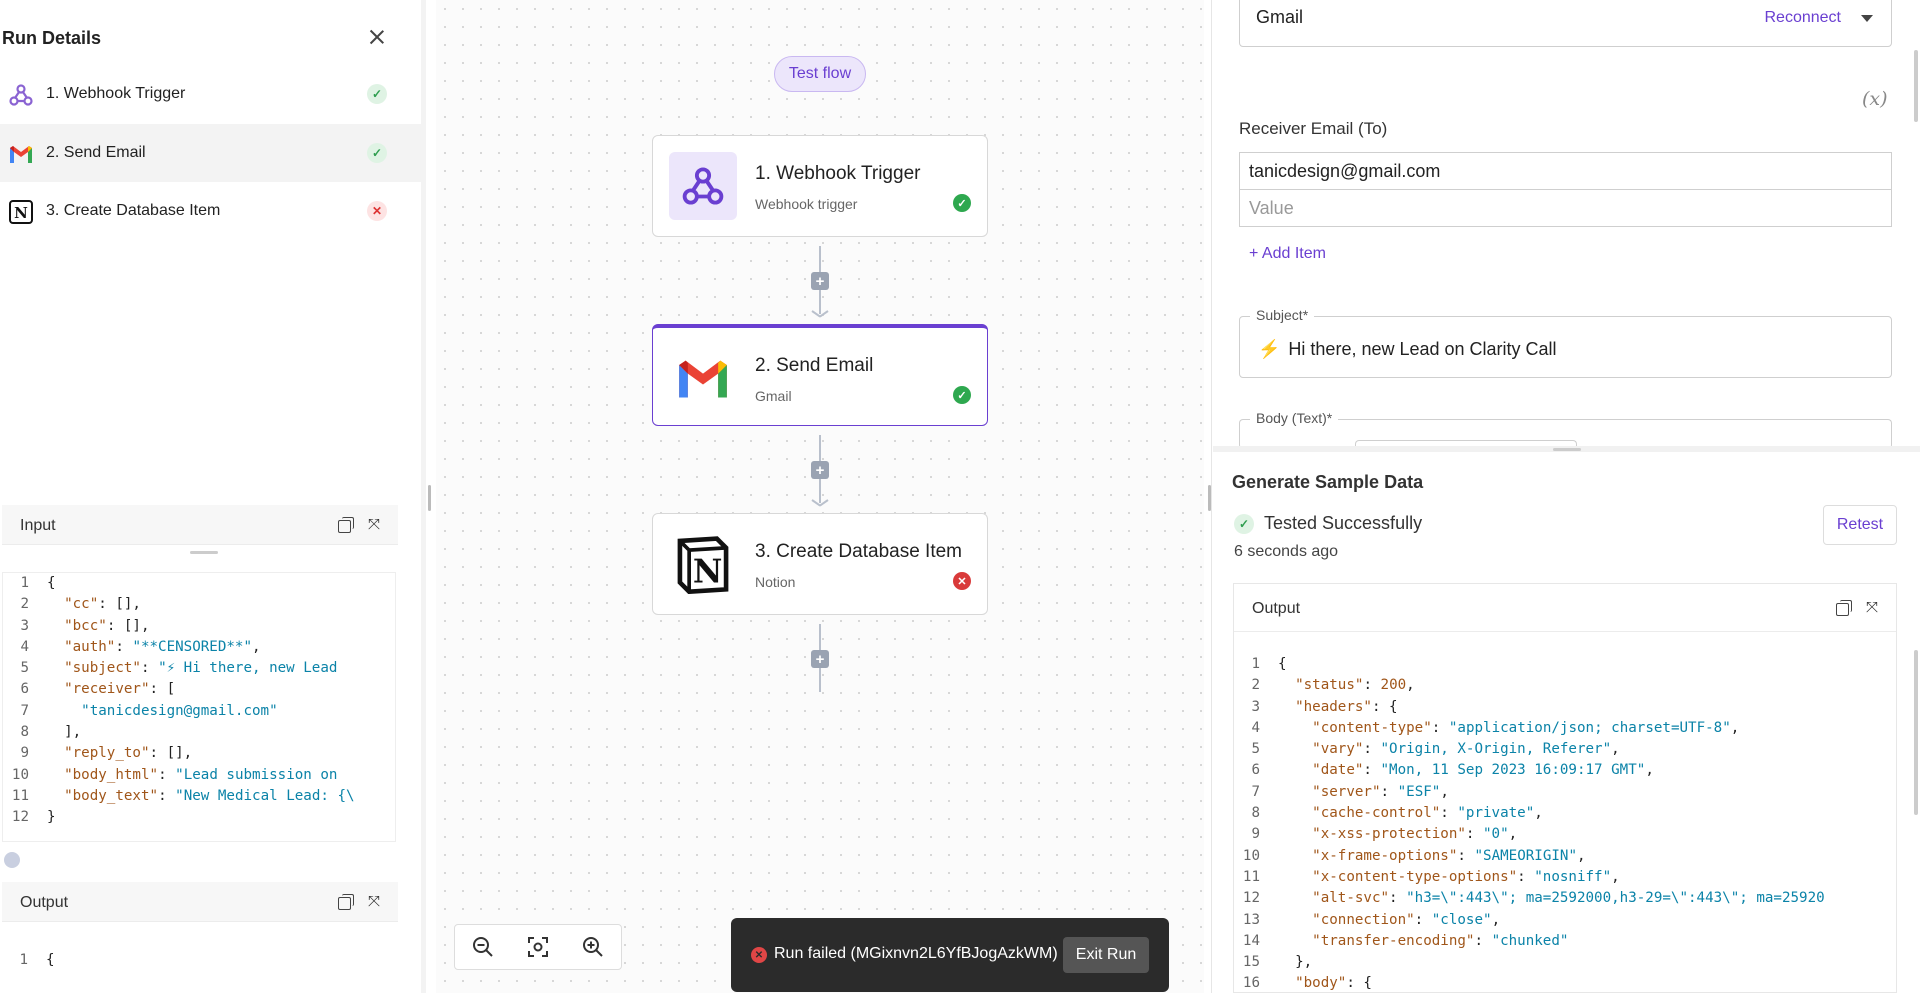 The height and width of the screenshot is (993, 1920). Describe the element at coordinates (1565, 856) in the screenshot. I see `code-line: 10 "x-frame-options": "SAMEORIGIN",` at that location.